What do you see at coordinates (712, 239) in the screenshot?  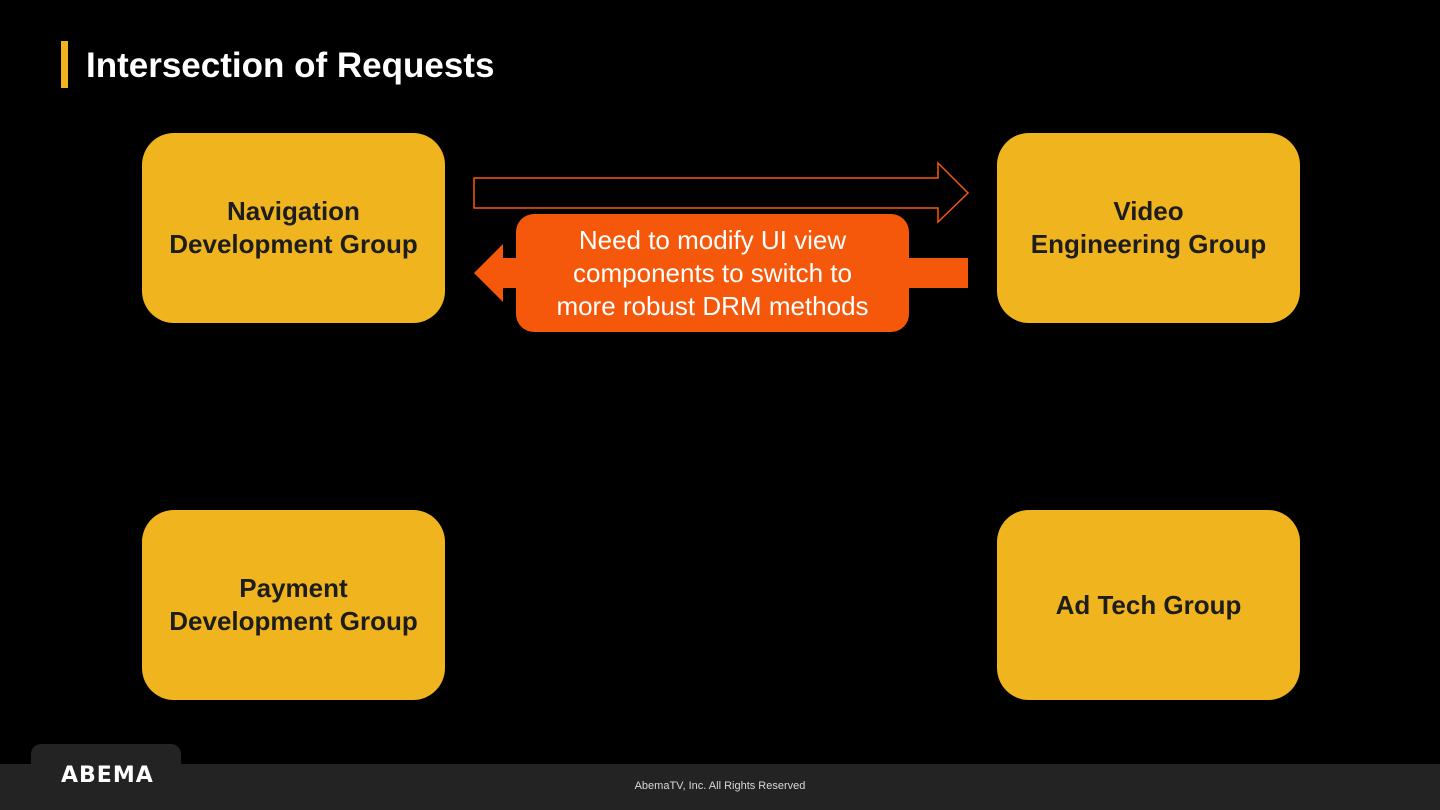 I see `callout-line1: Need to modify UI view` at bounding box center [712, 239].